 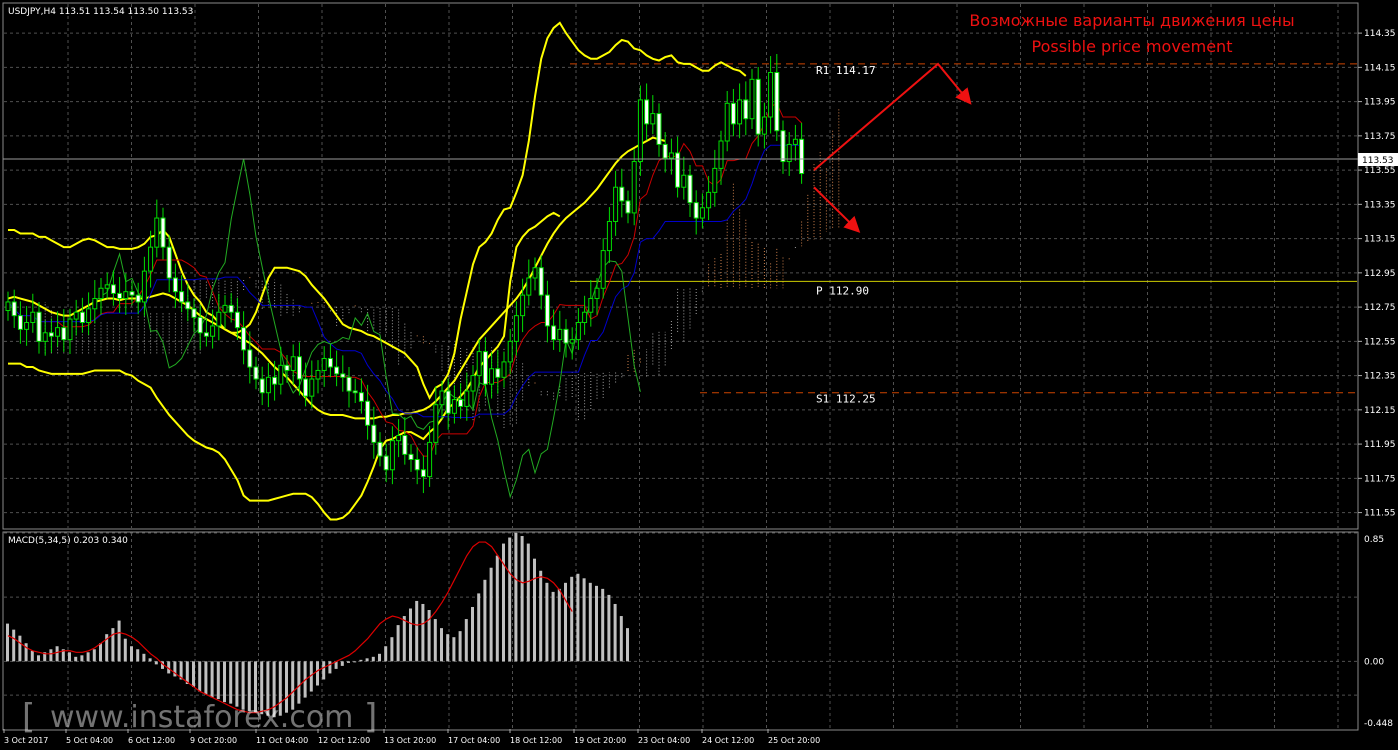 I want to click on price-axis-label: 114.15, so click(x=1380, y=68).